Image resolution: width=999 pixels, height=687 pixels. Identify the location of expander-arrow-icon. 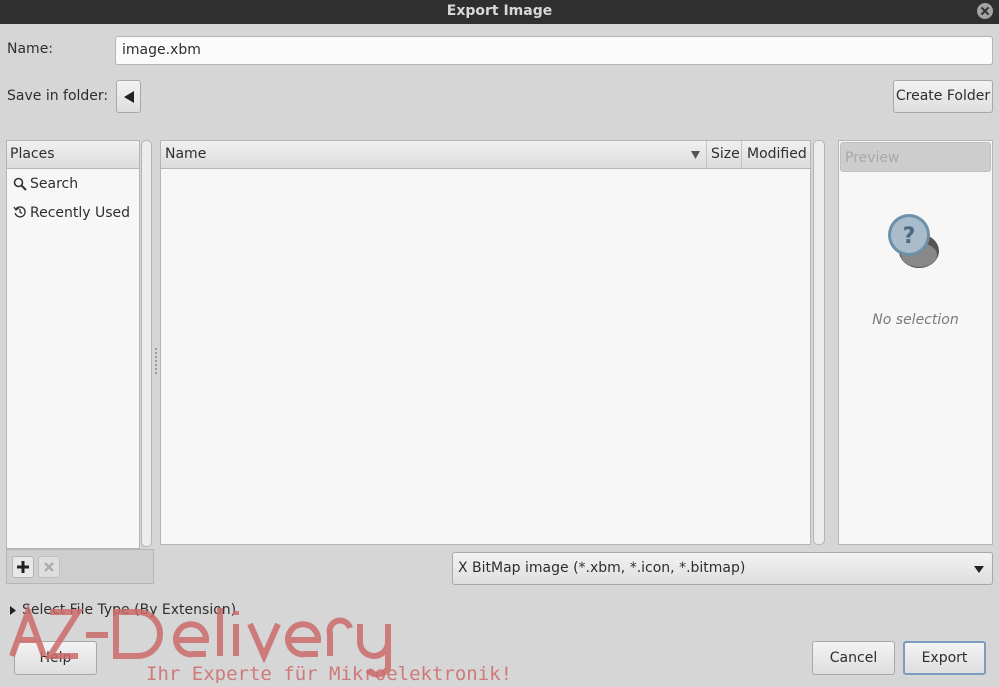
(13, 610).